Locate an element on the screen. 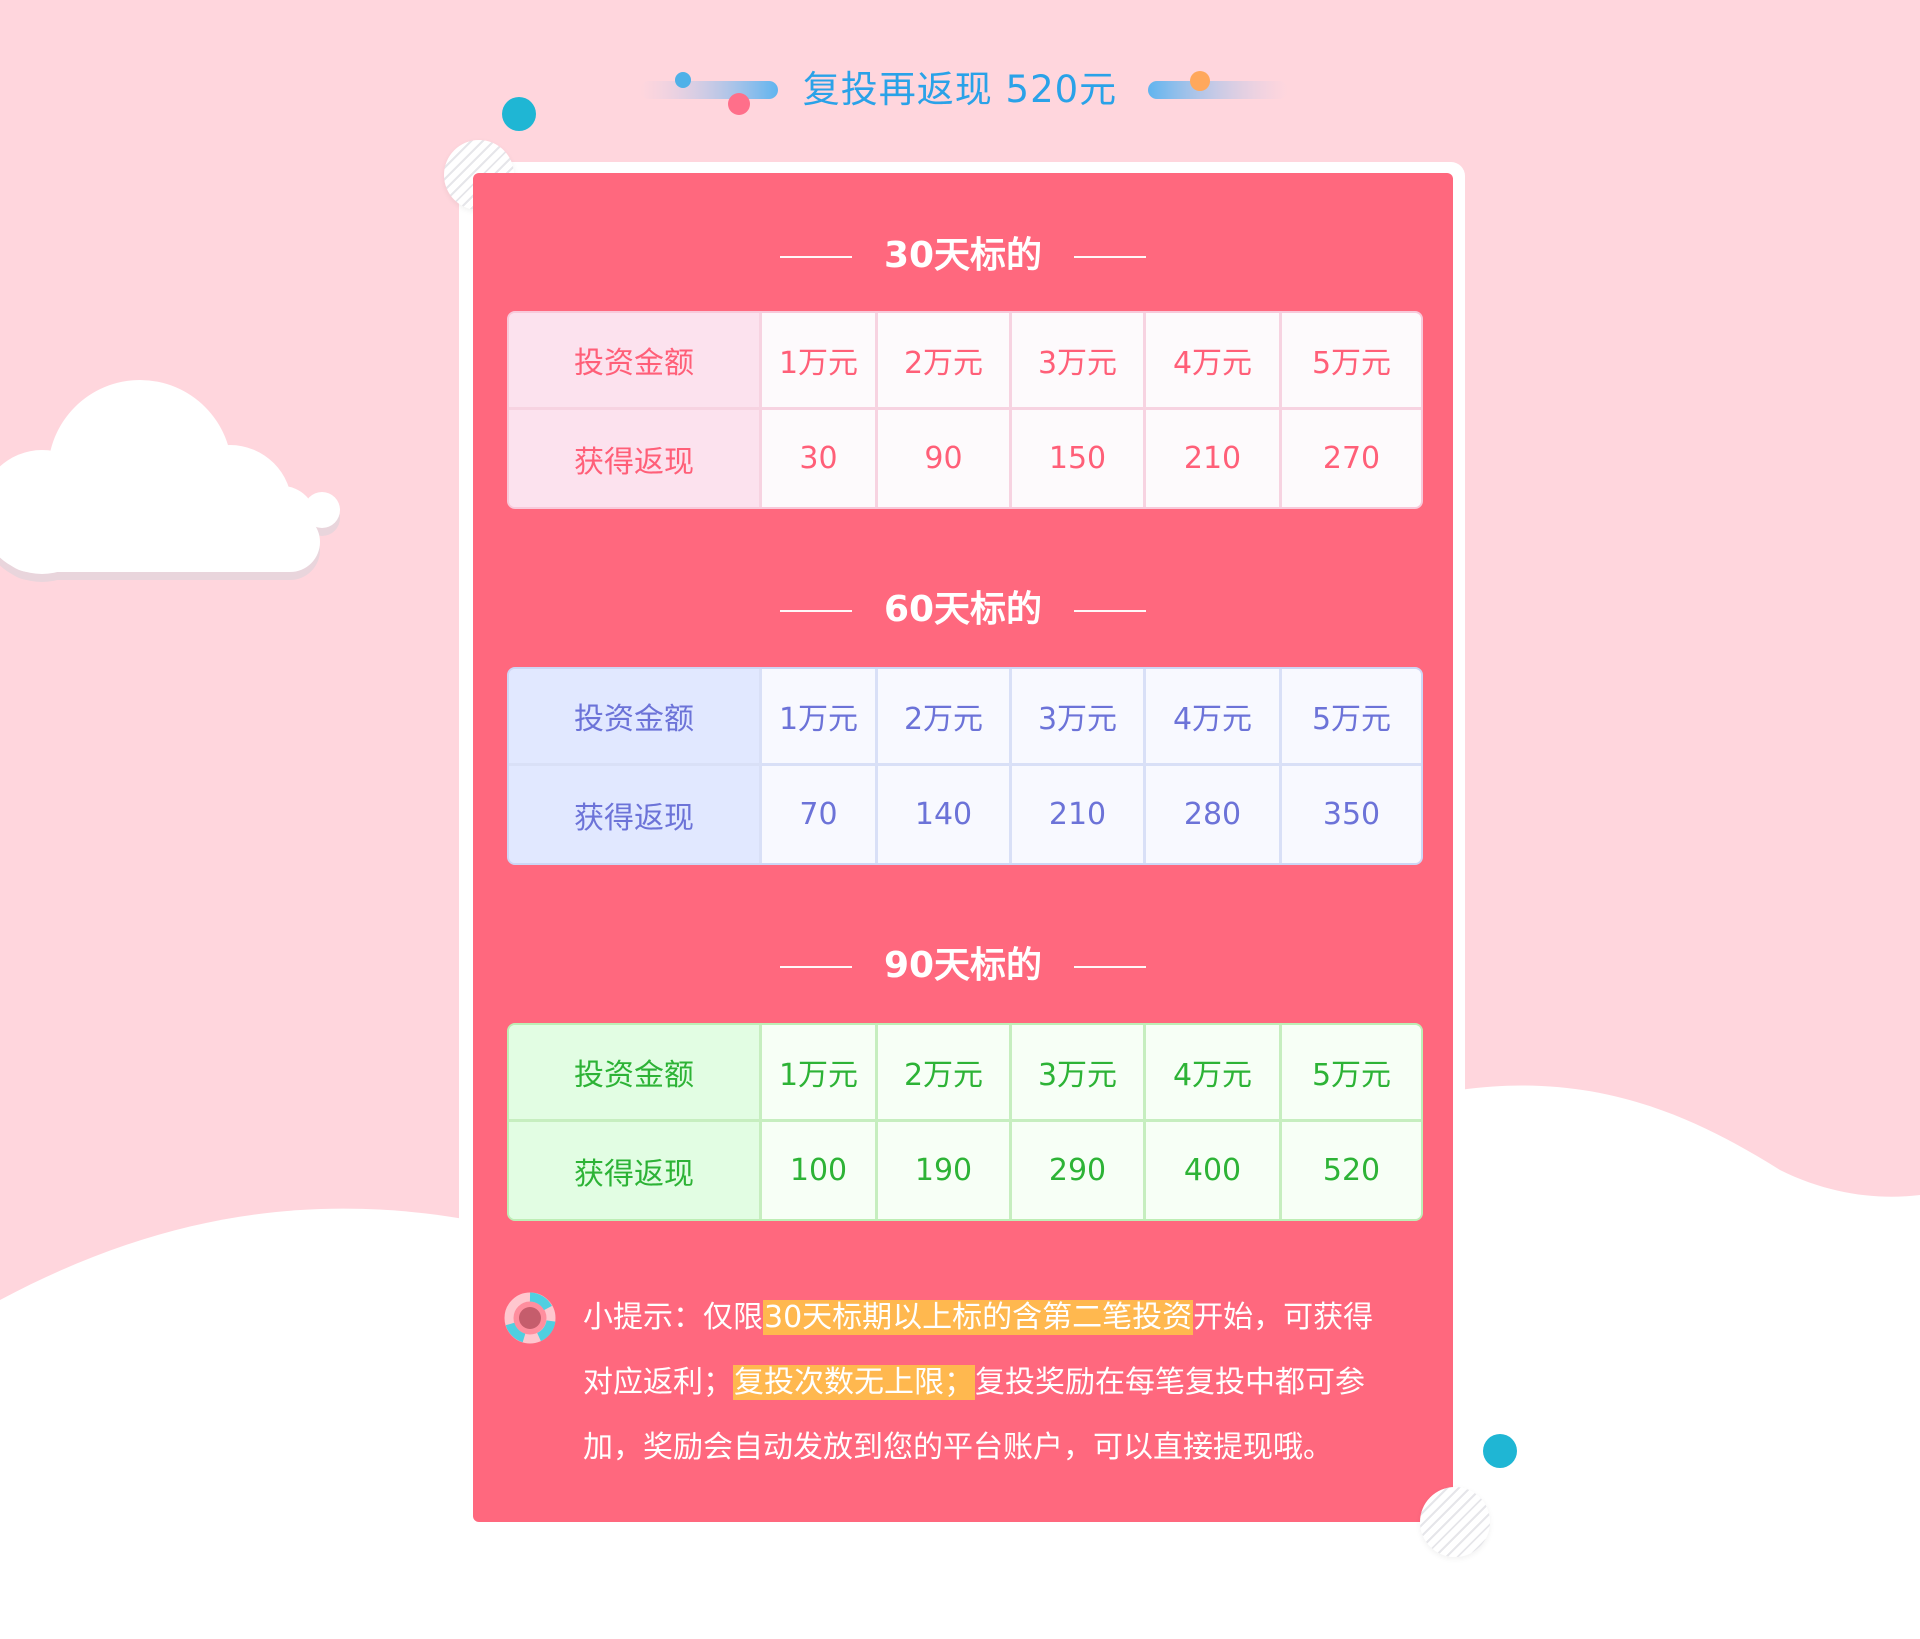  cashback-cell: 100 is located at coordinates (820, 1170).